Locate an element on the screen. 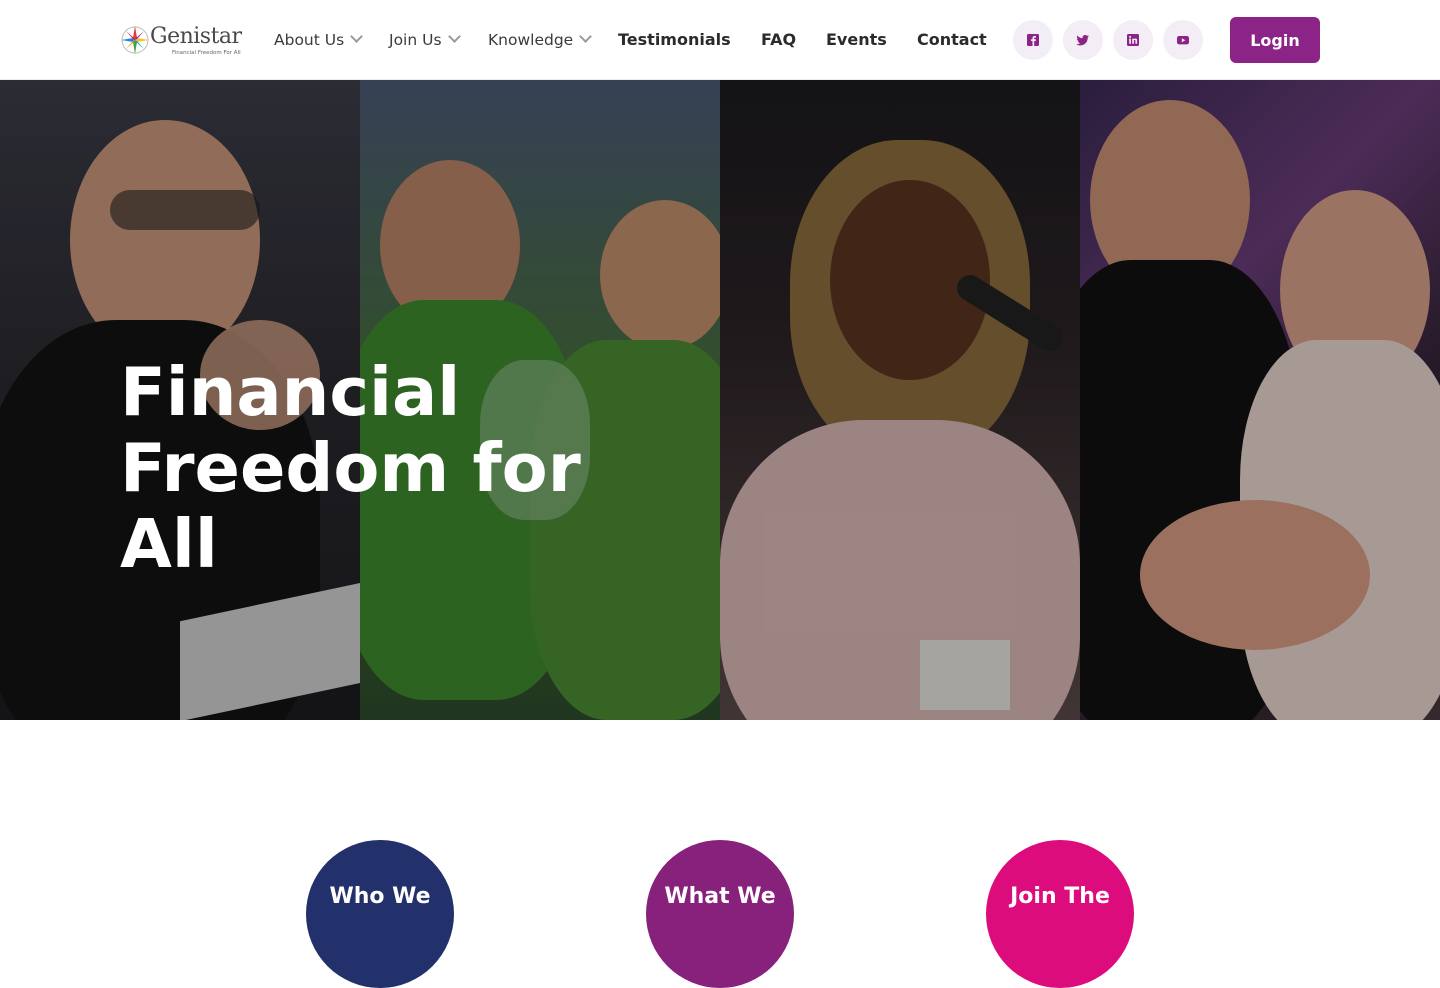 This screenshot has height=988, width=1440. nav-label: Join Us is located at coordinates (415, 40).